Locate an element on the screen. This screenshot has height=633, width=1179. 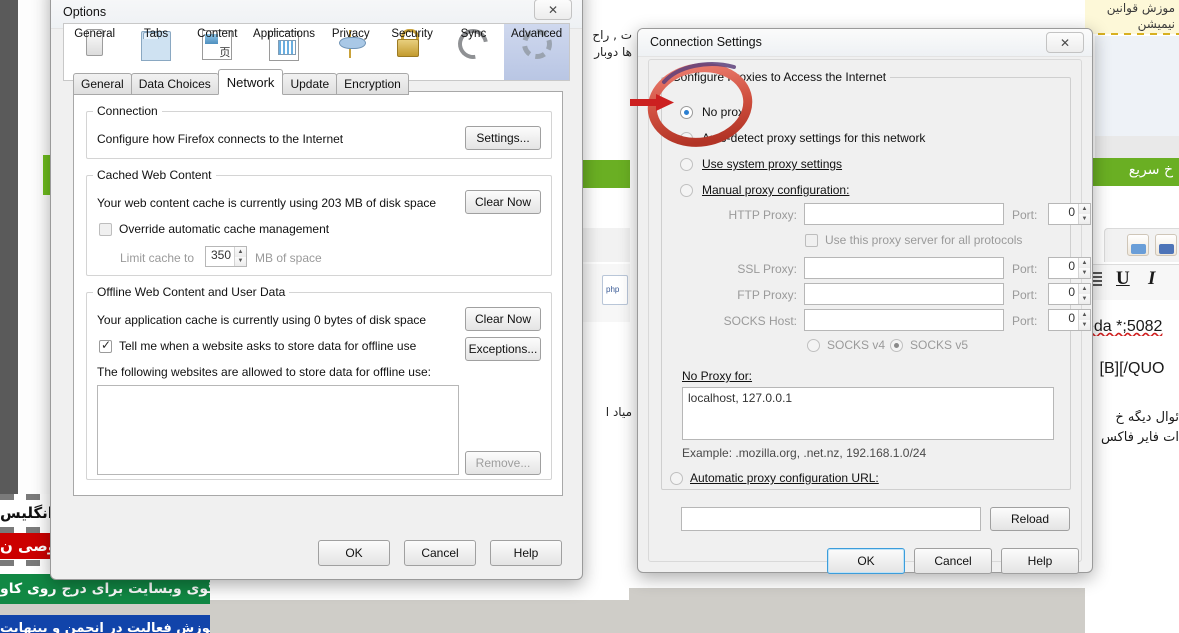
socks-v5-label: SOCKS v5 is located at coordinates (939, 345).